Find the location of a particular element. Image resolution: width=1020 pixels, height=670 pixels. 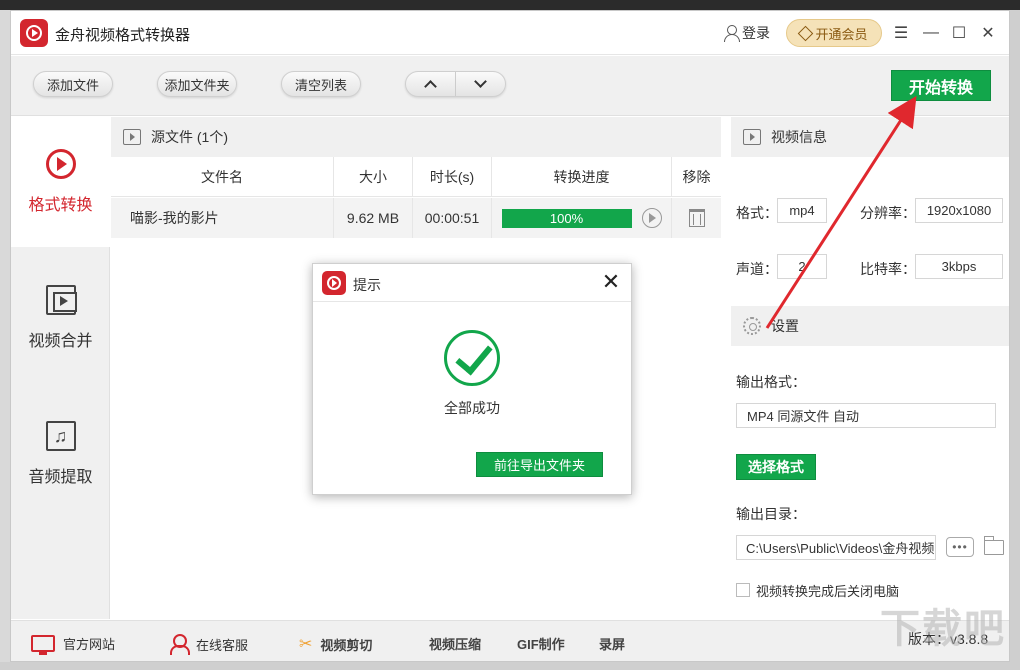

move-buttons is located at coordinates (455, 84).